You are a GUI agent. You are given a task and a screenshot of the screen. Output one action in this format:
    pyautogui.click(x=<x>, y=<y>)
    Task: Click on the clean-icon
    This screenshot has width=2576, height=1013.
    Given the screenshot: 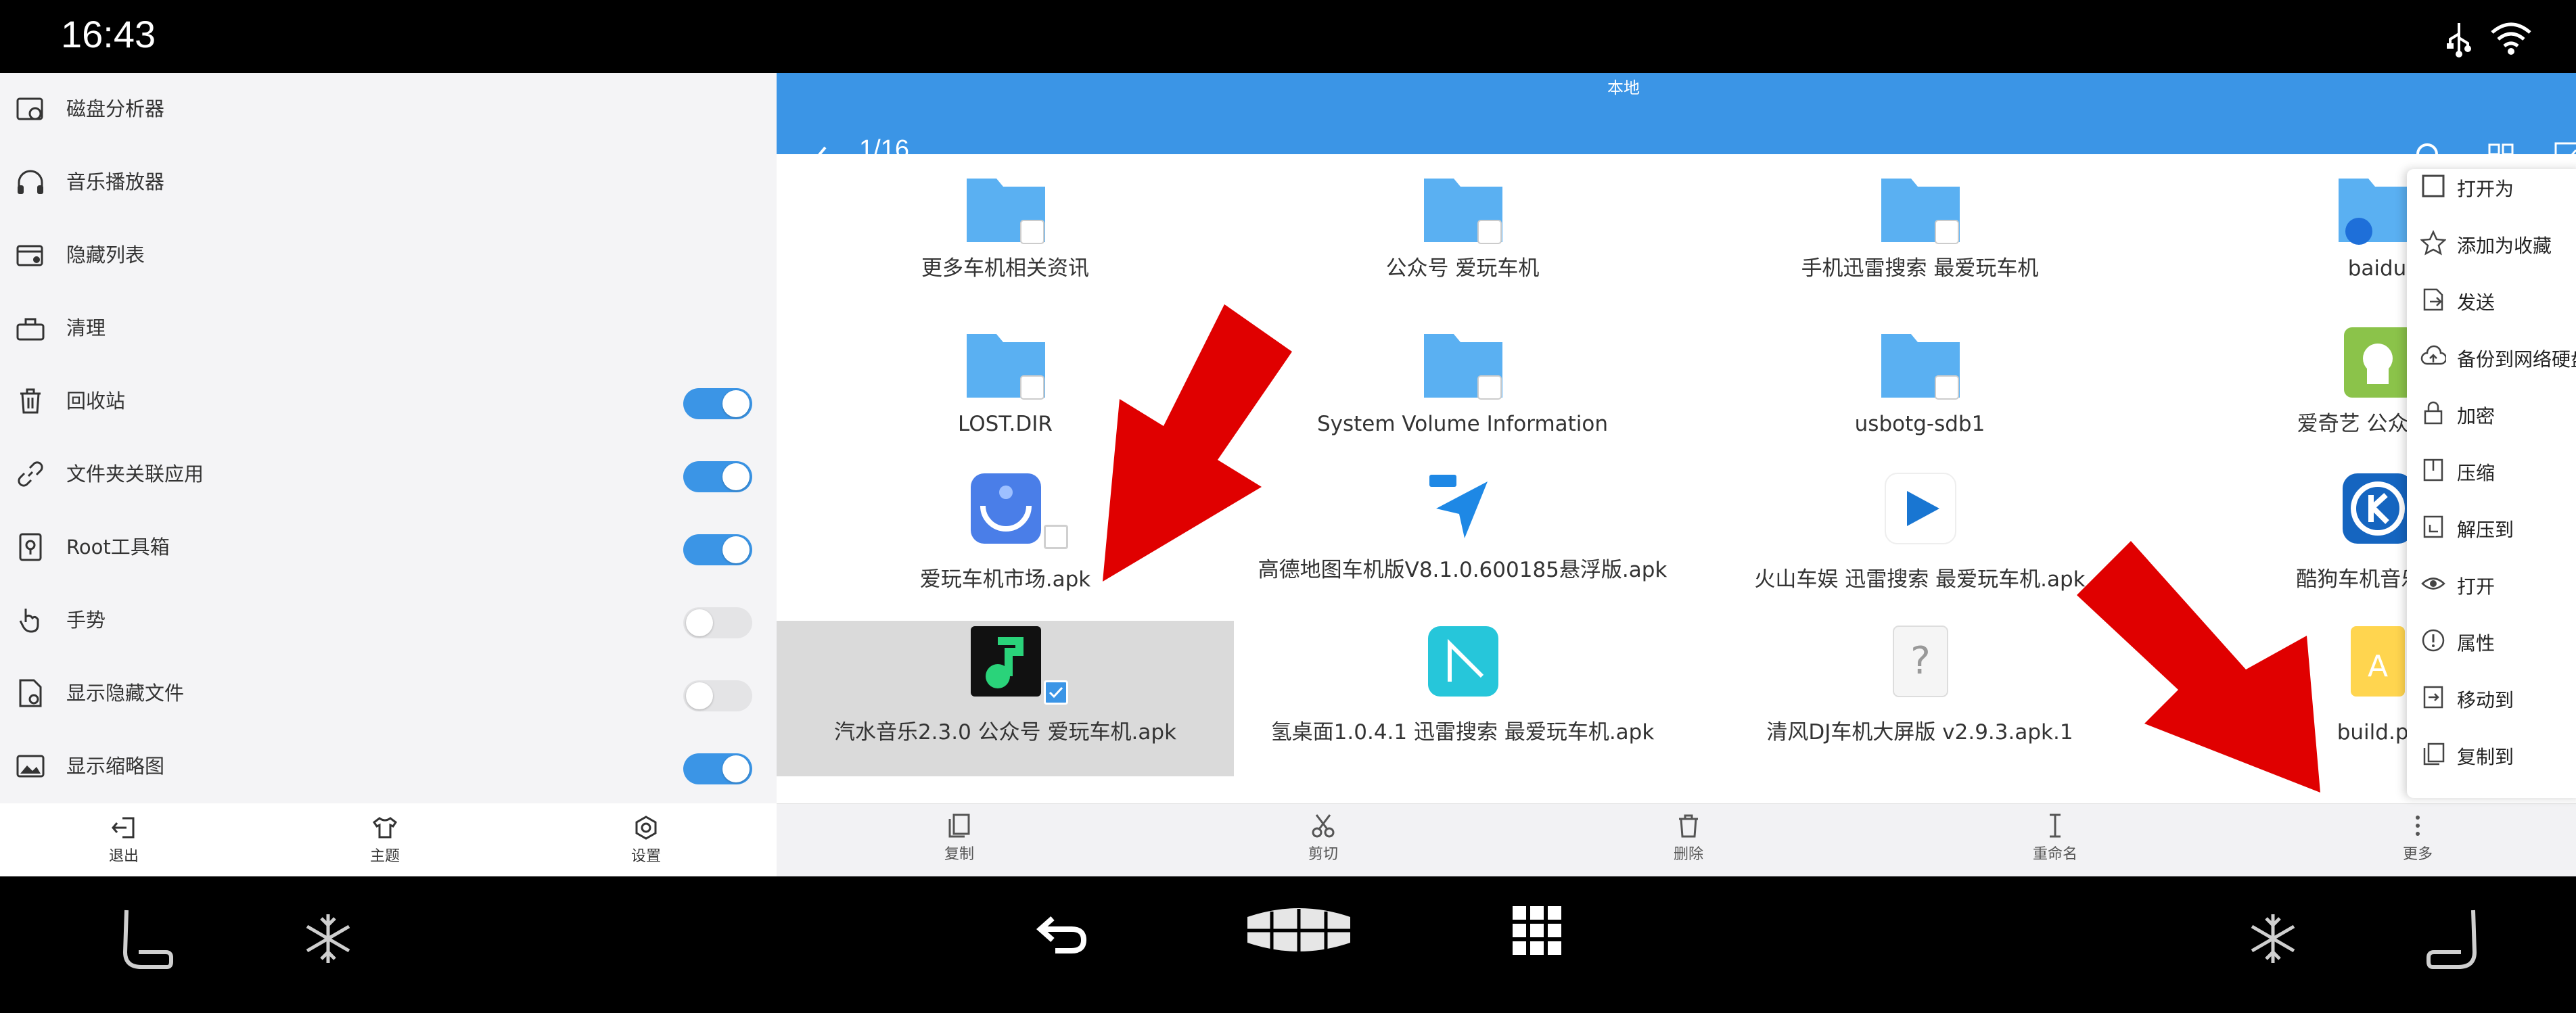 What is the action you would take?
    pyautogui.click(x=30, y=329)
    